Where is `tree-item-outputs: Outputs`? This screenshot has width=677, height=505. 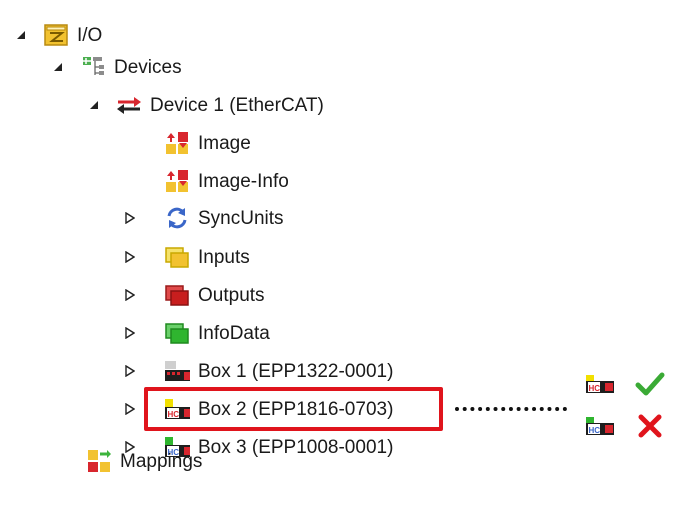
tree-item-outputs: Outputs is located at coordinates (194, 295).